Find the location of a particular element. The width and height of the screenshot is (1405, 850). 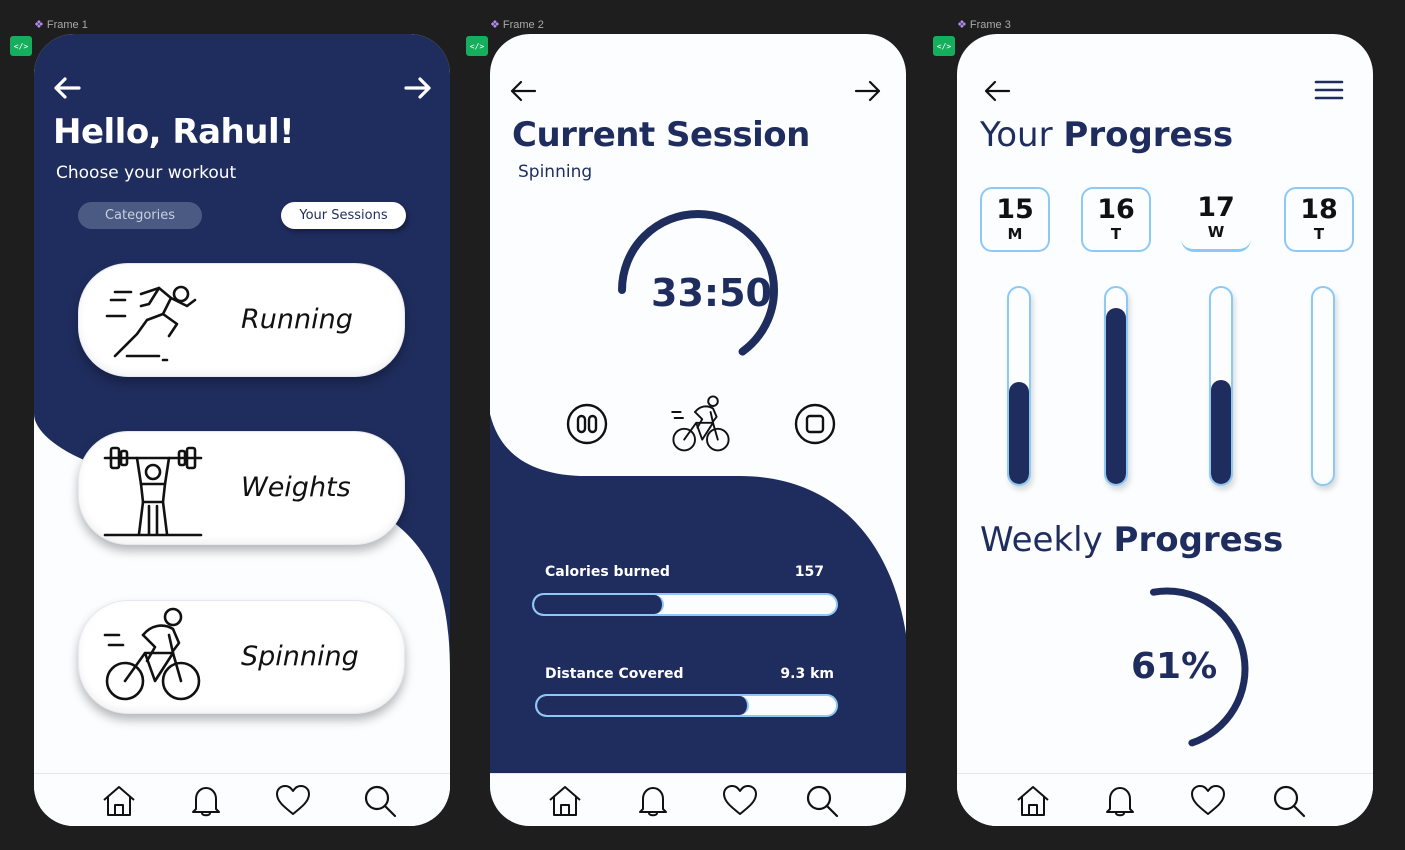

workout-card-running: Running is located at coordinates (241, 320).